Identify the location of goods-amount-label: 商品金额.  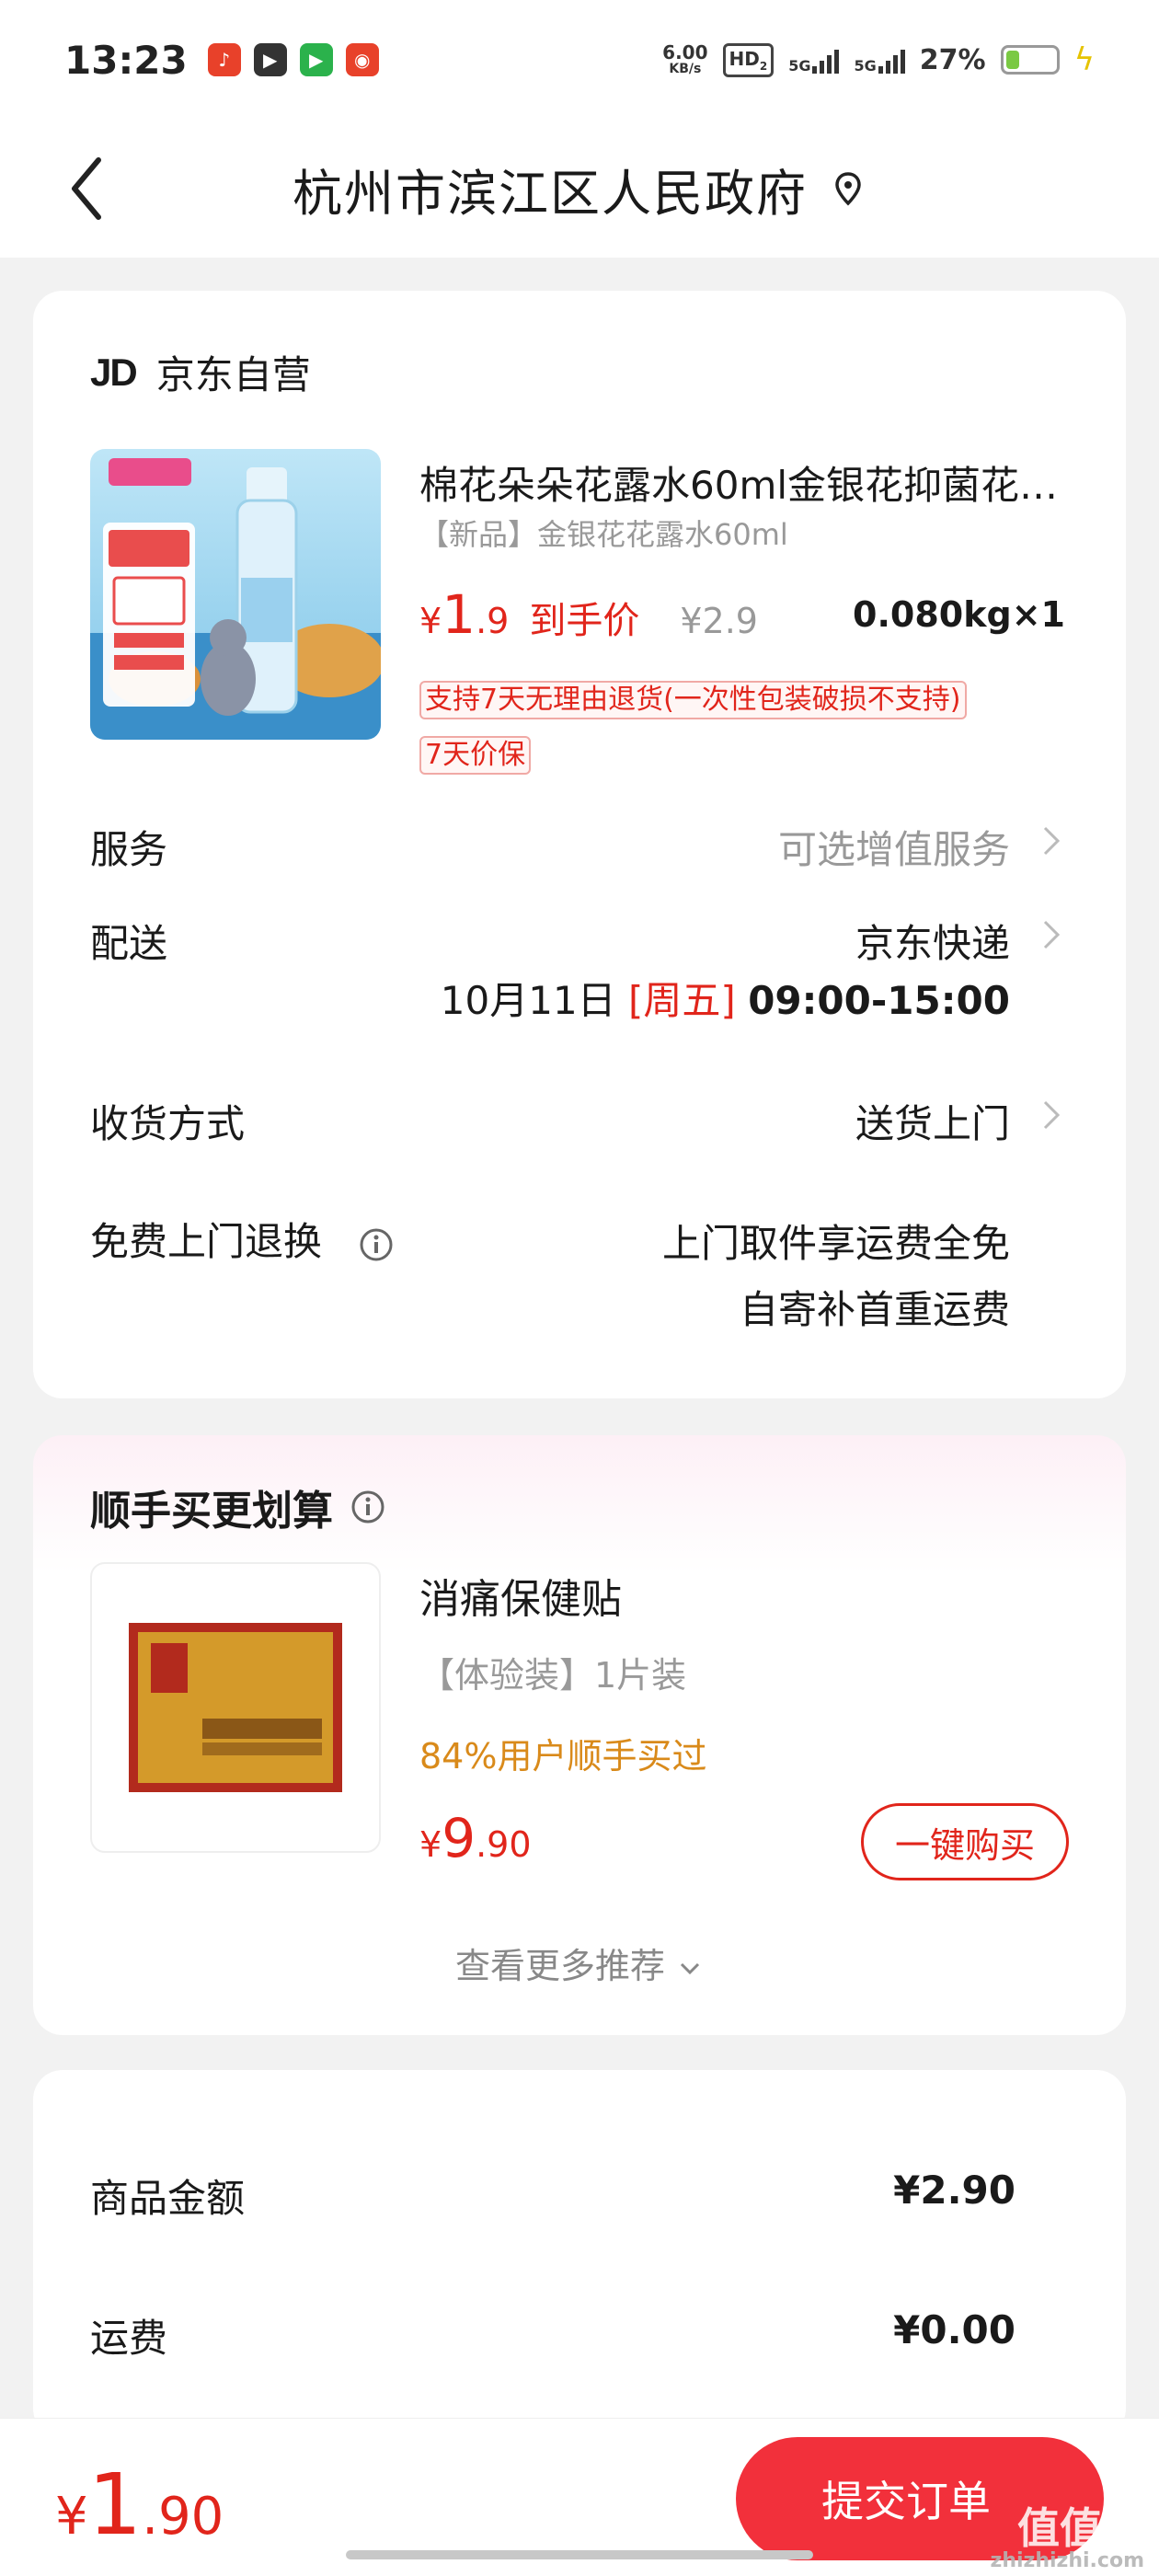
(168, 2198).